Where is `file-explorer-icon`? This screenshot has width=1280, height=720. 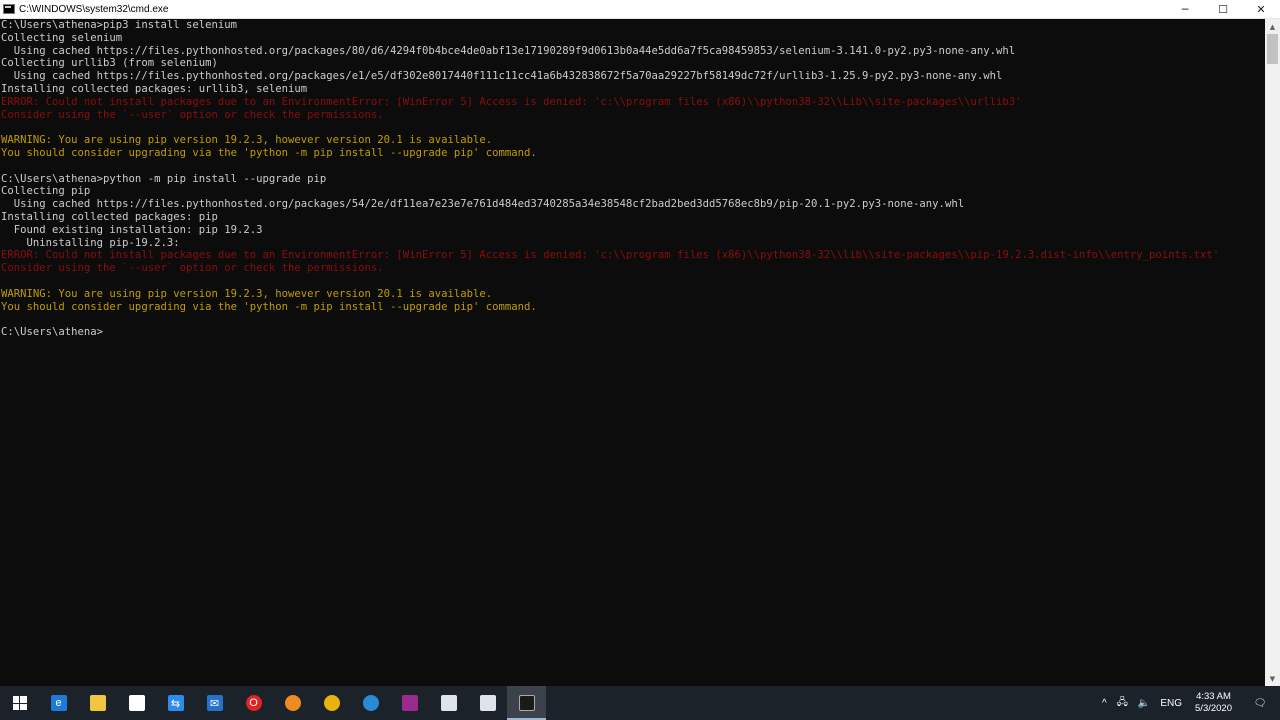 file-explorer-icon is located at coordinates (97, 703).